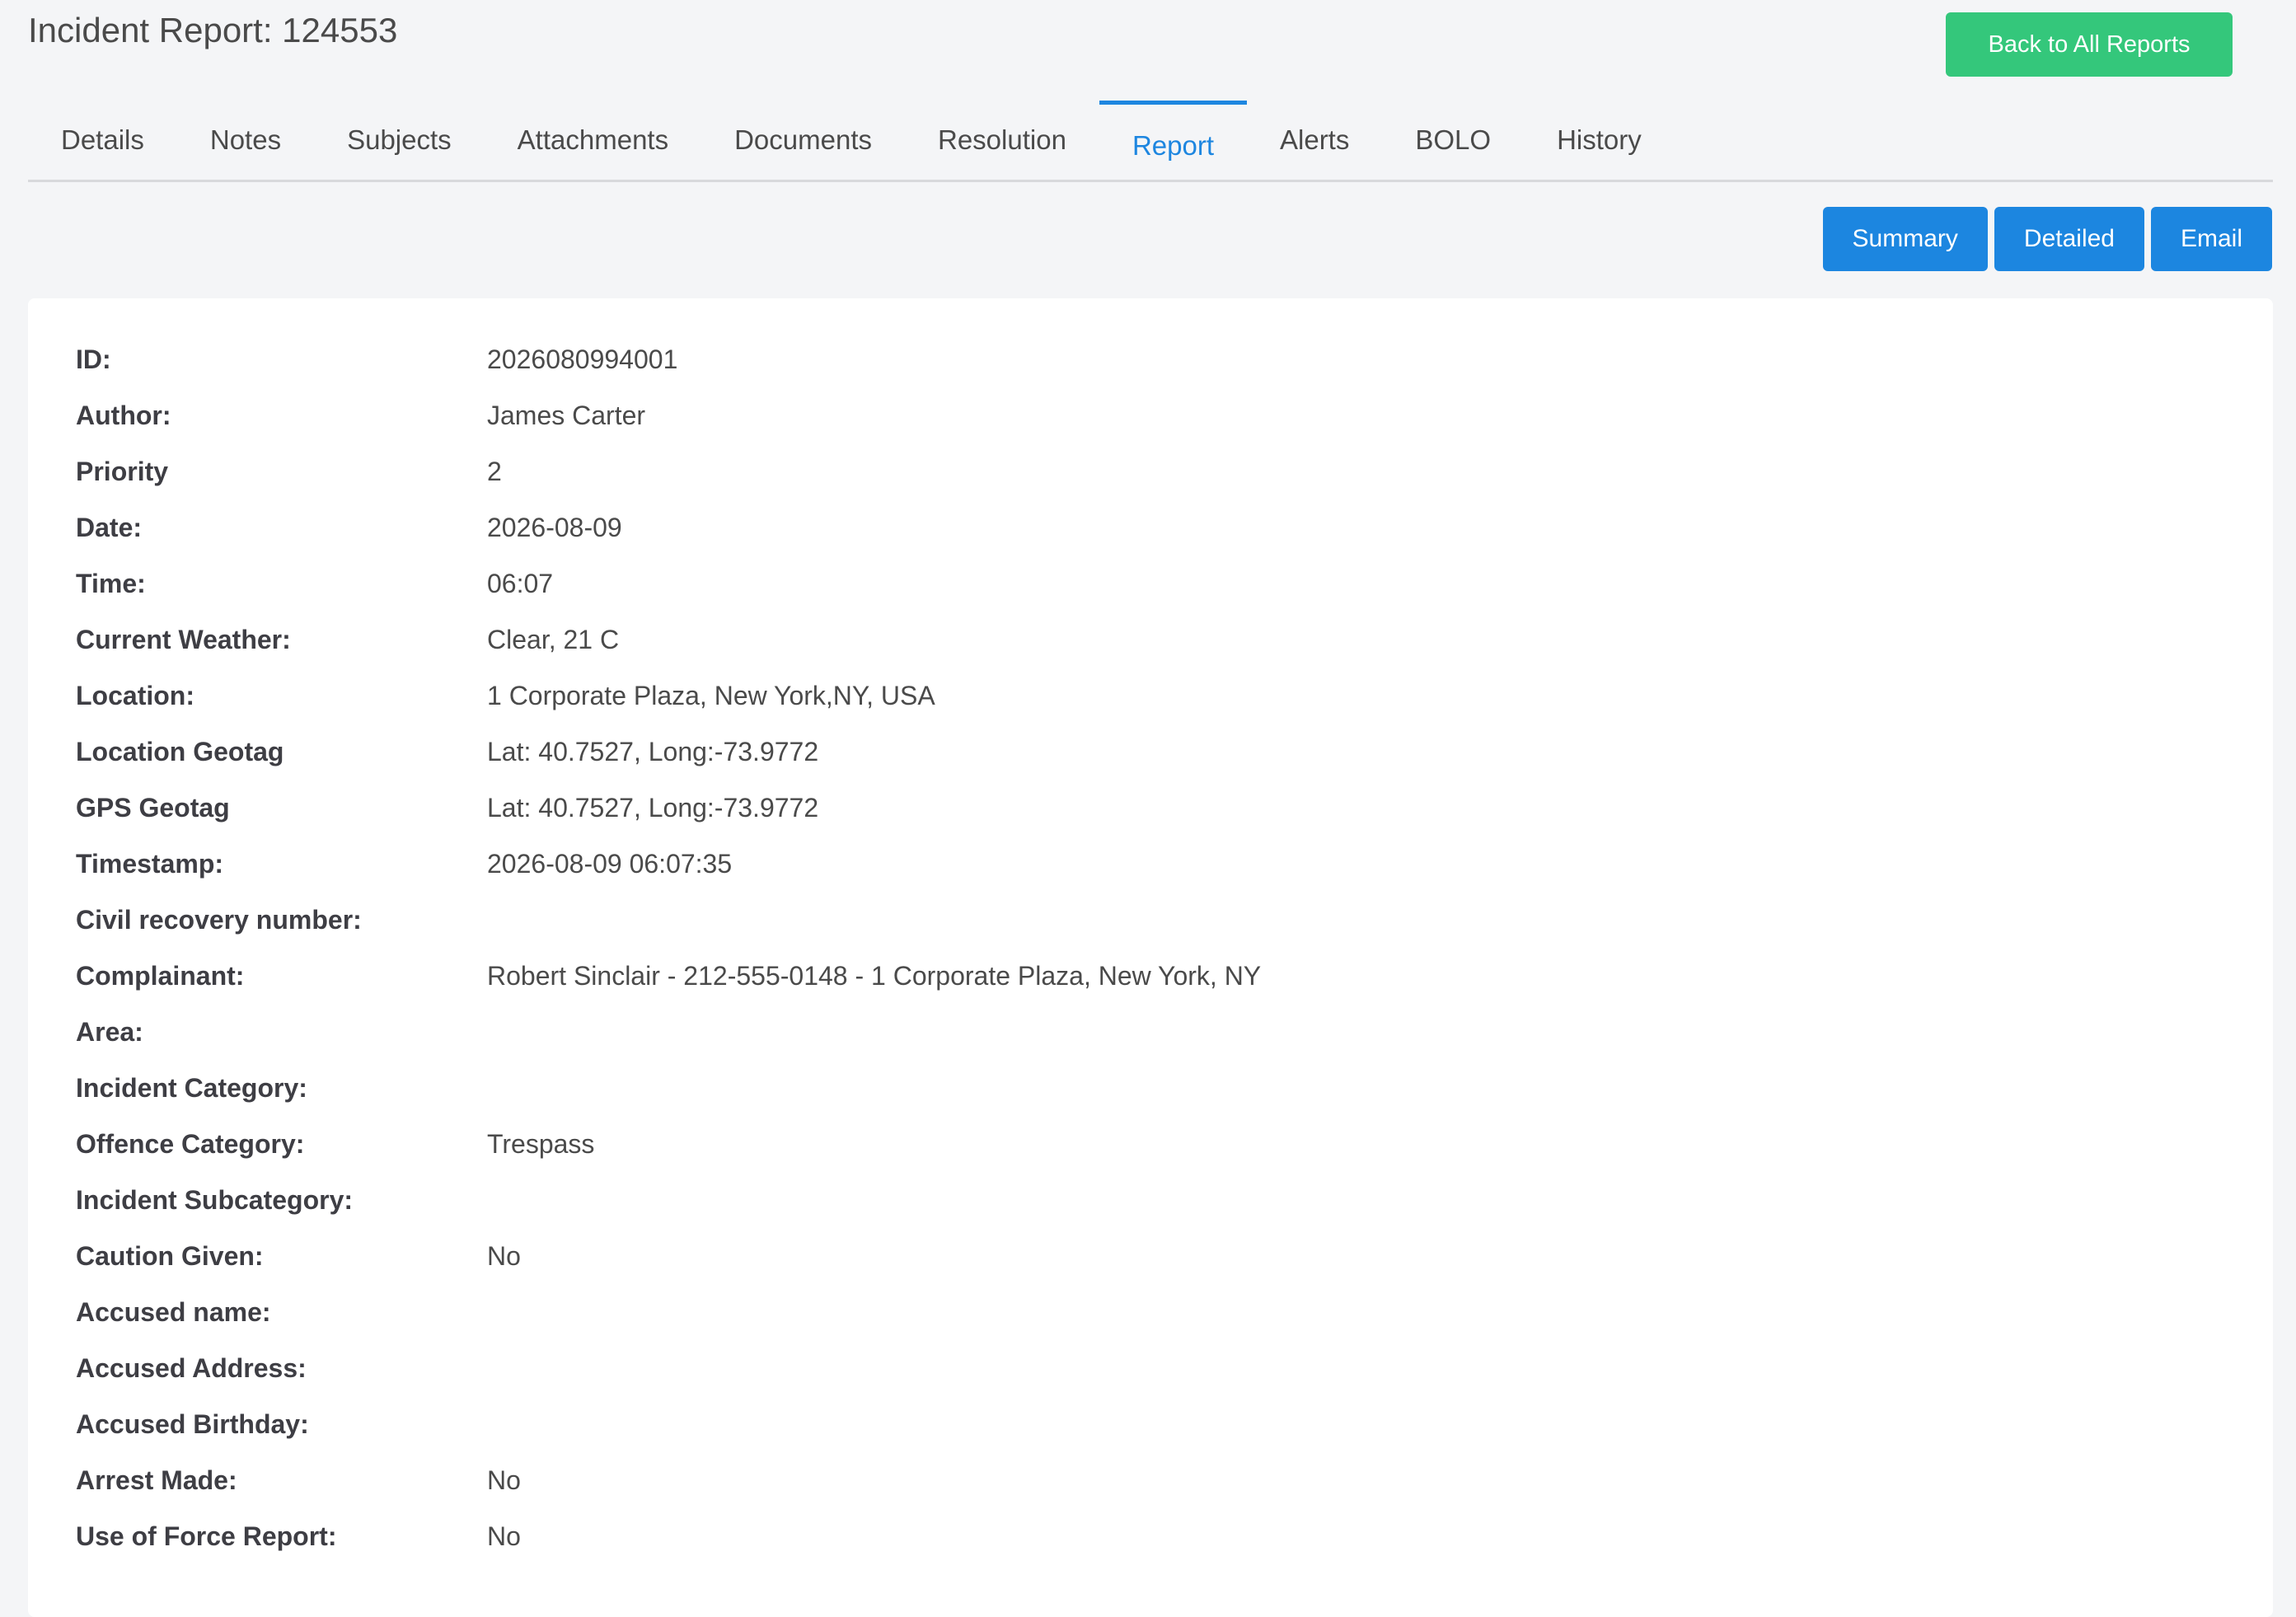  I want to click on field-row-priority: Priority 2, so click(1158, 471).